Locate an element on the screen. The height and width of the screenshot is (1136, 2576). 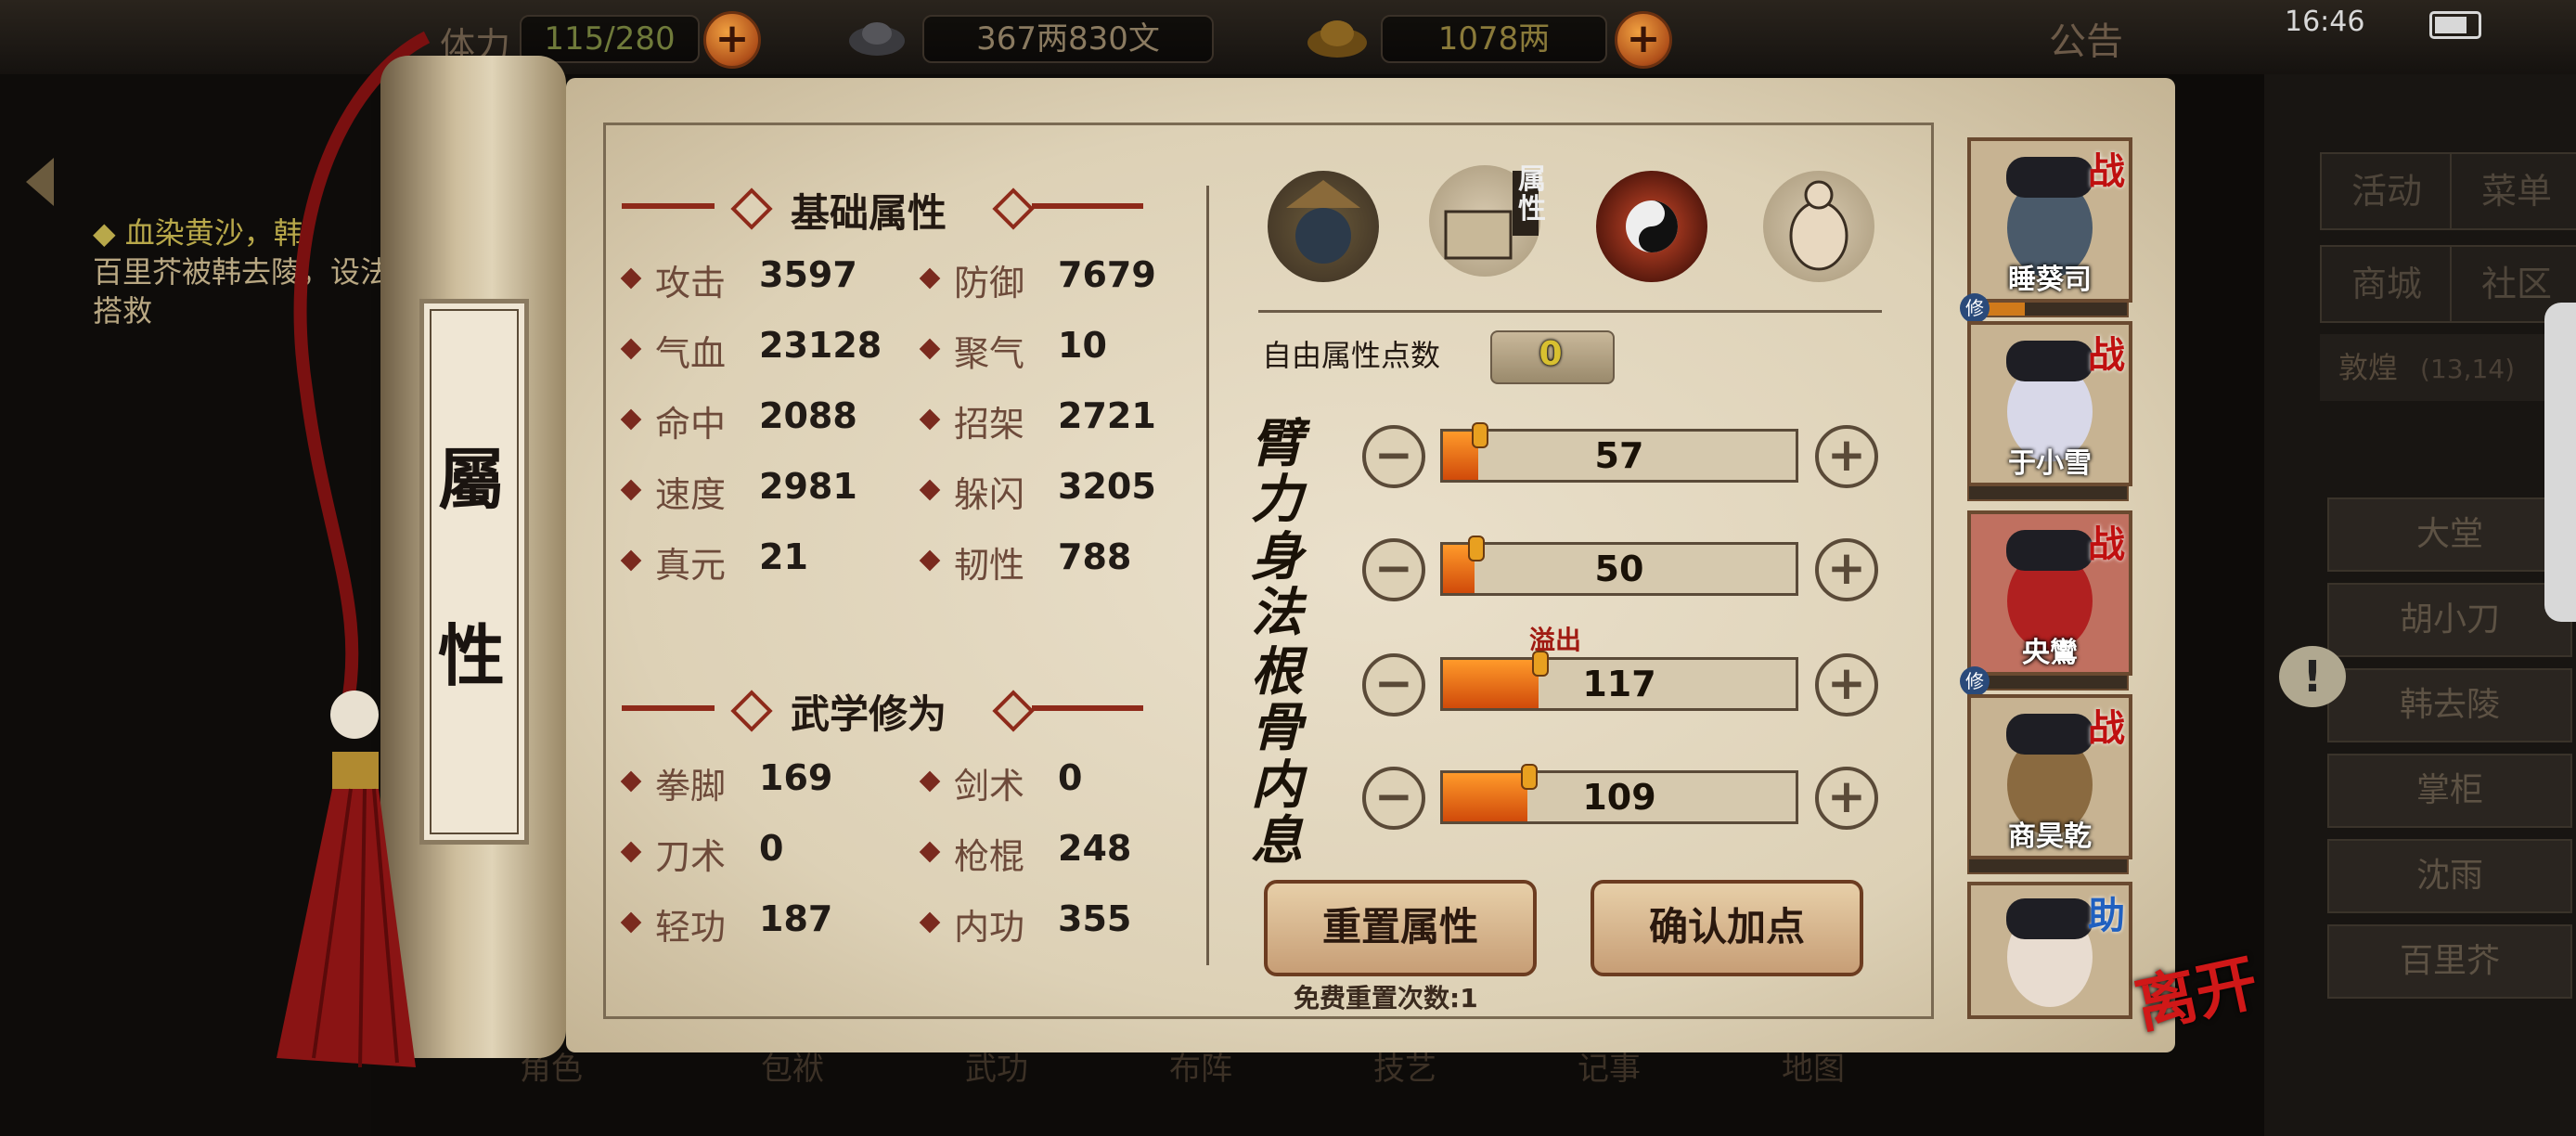
party-member-card: 战商昊乾 is located at coordinates (2049, 776).